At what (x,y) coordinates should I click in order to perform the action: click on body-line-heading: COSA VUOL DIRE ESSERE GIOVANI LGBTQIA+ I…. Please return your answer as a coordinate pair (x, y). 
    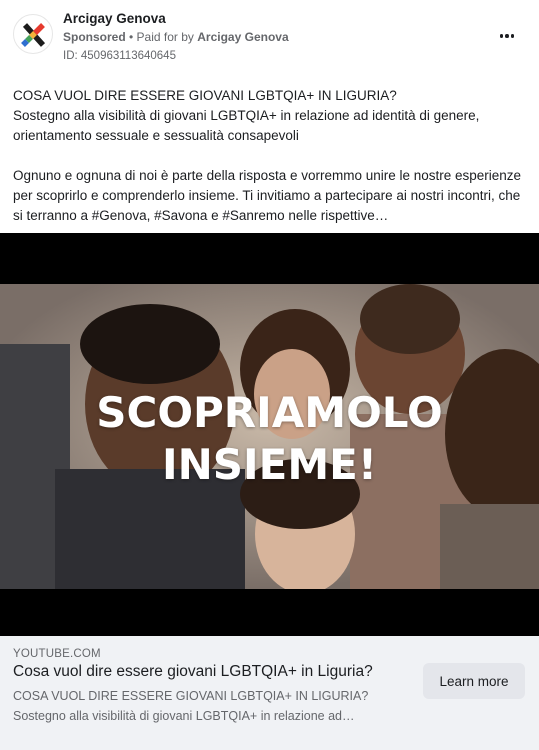
    Looking at the image, I should click on (205, 95).